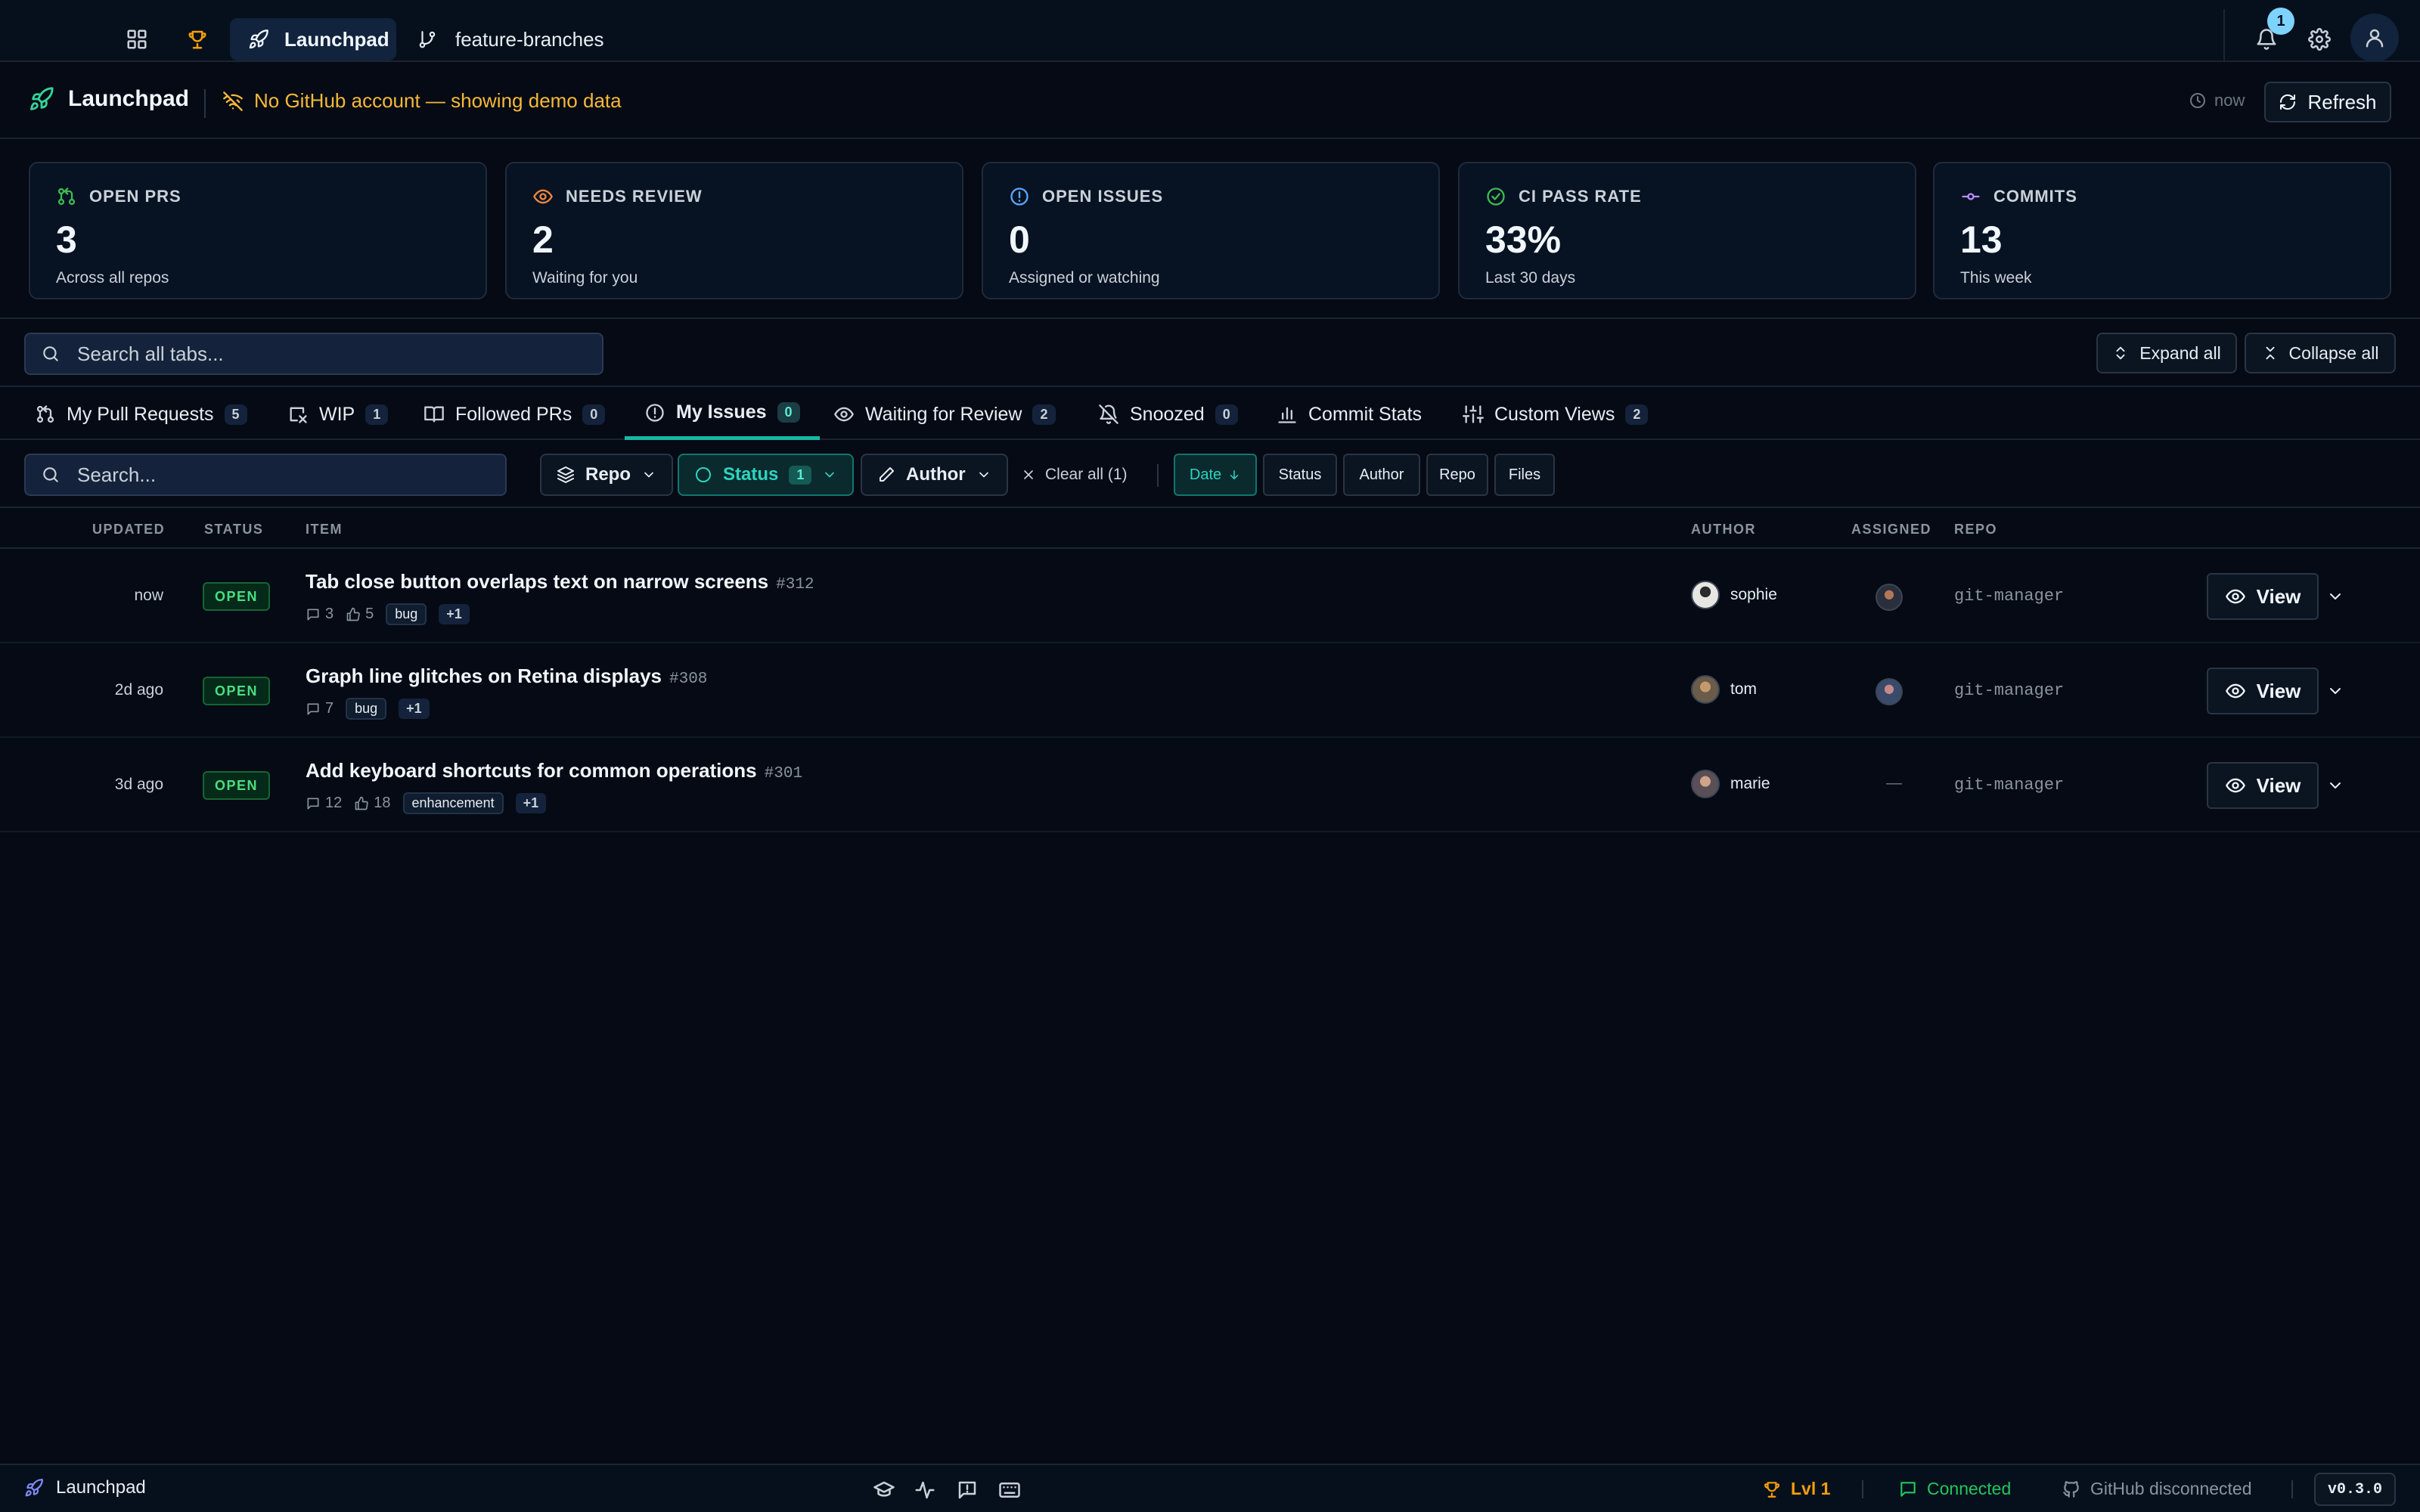 Image resolution: width=2420 pixels, height=1512 pixels. Describe the element at coordinates (515, 39) in the screenshot. I see `workspace-tab-feature-branches: feature-branches` at that location.